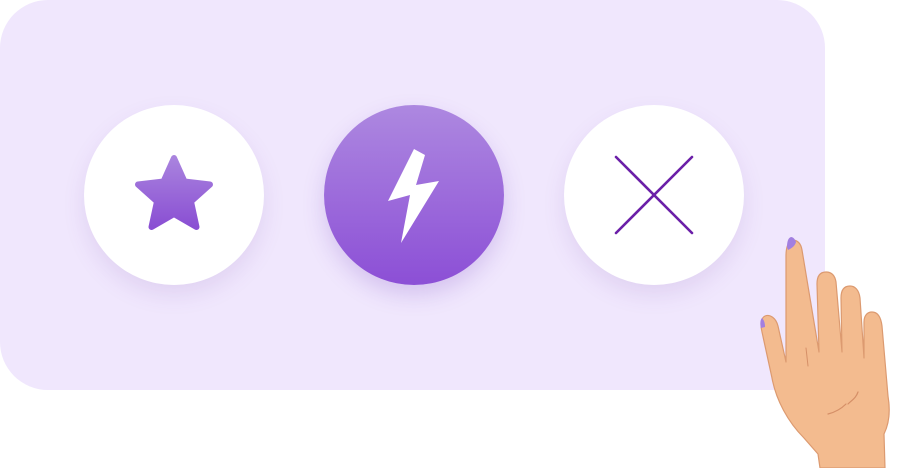 This screenshot has height=468, width=897. I want to click on favorite-button, so click(174, 195).